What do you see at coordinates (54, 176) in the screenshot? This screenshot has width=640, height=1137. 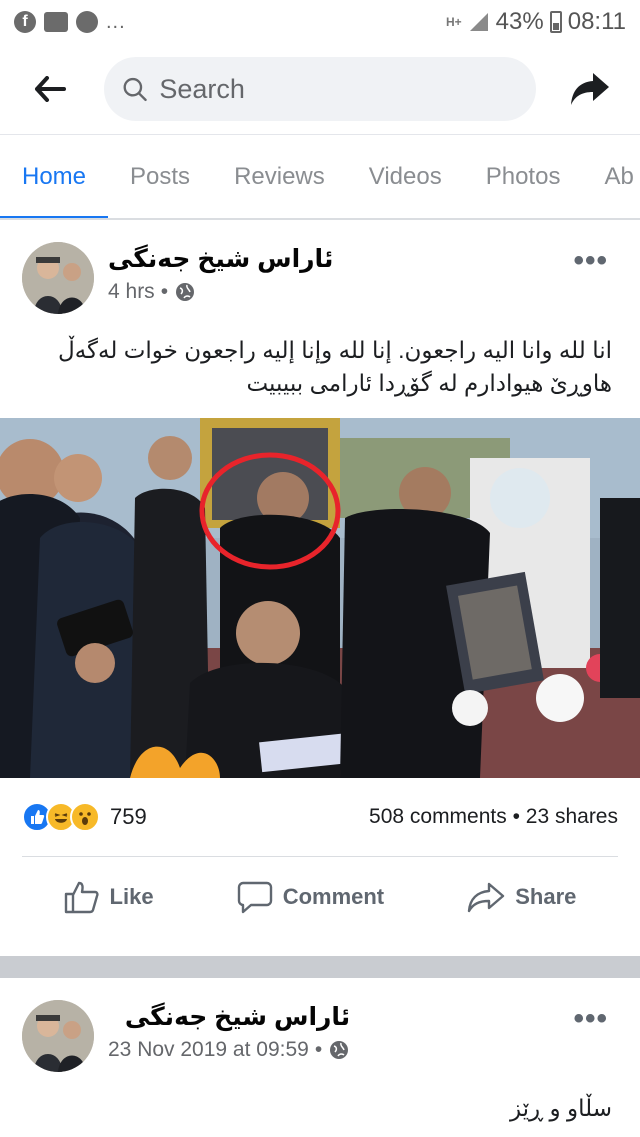 I see `tab-home: Home` at bounding box center [54, 176].